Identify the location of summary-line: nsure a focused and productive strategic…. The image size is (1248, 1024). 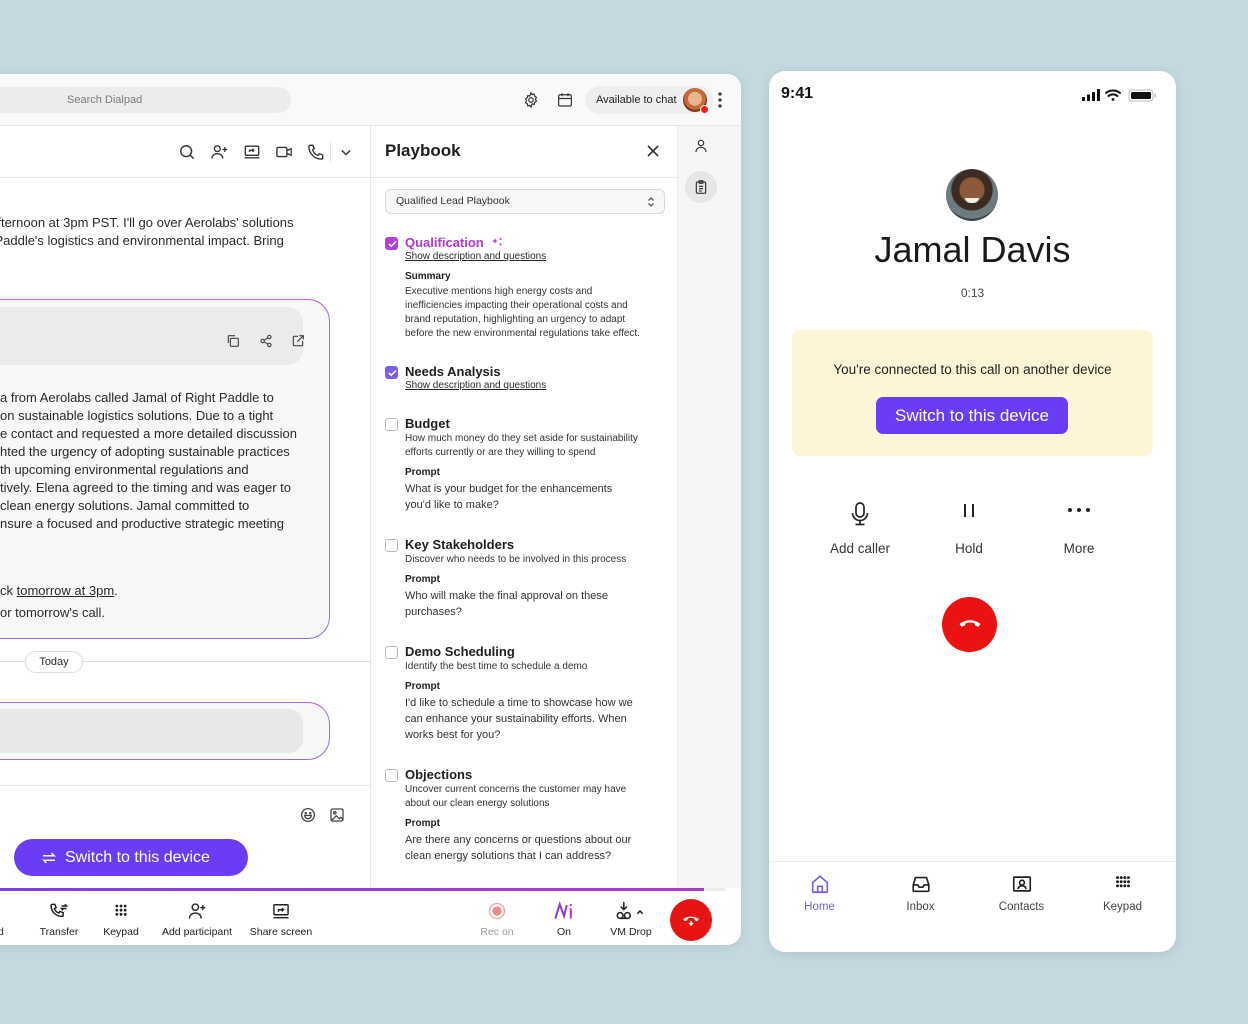
(142, 523).